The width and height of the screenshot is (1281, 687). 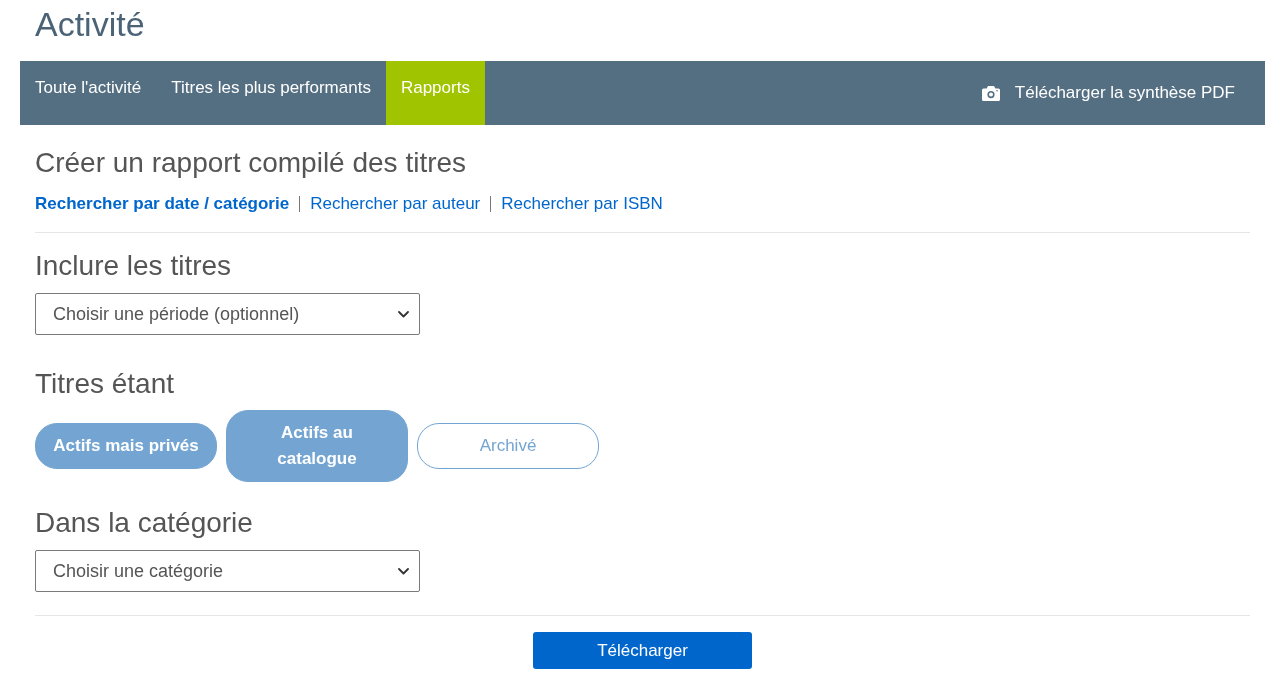 What do you see at coordinates (508, 446) in the screenshot?
I see `status-toggle-button: Archivé` at bounding box center [508, 446].